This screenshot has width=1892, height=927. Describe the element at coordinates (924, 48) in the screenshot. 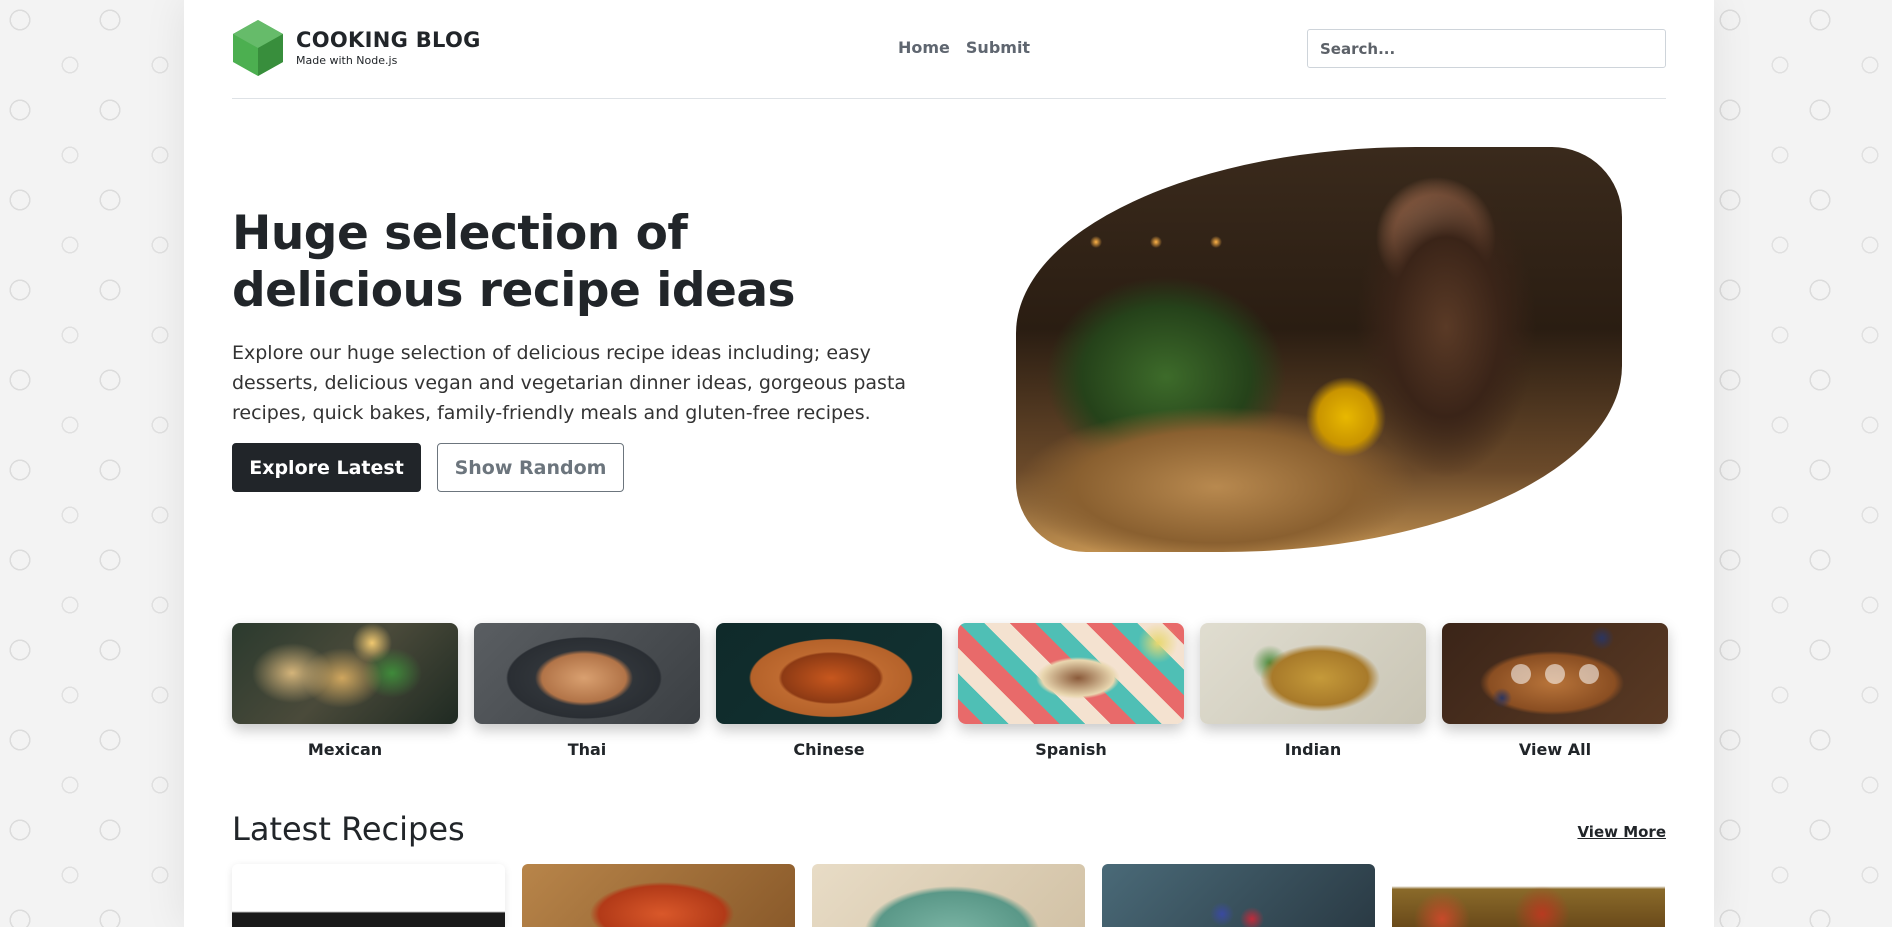

I see `nav-link-home: Home` at that location.